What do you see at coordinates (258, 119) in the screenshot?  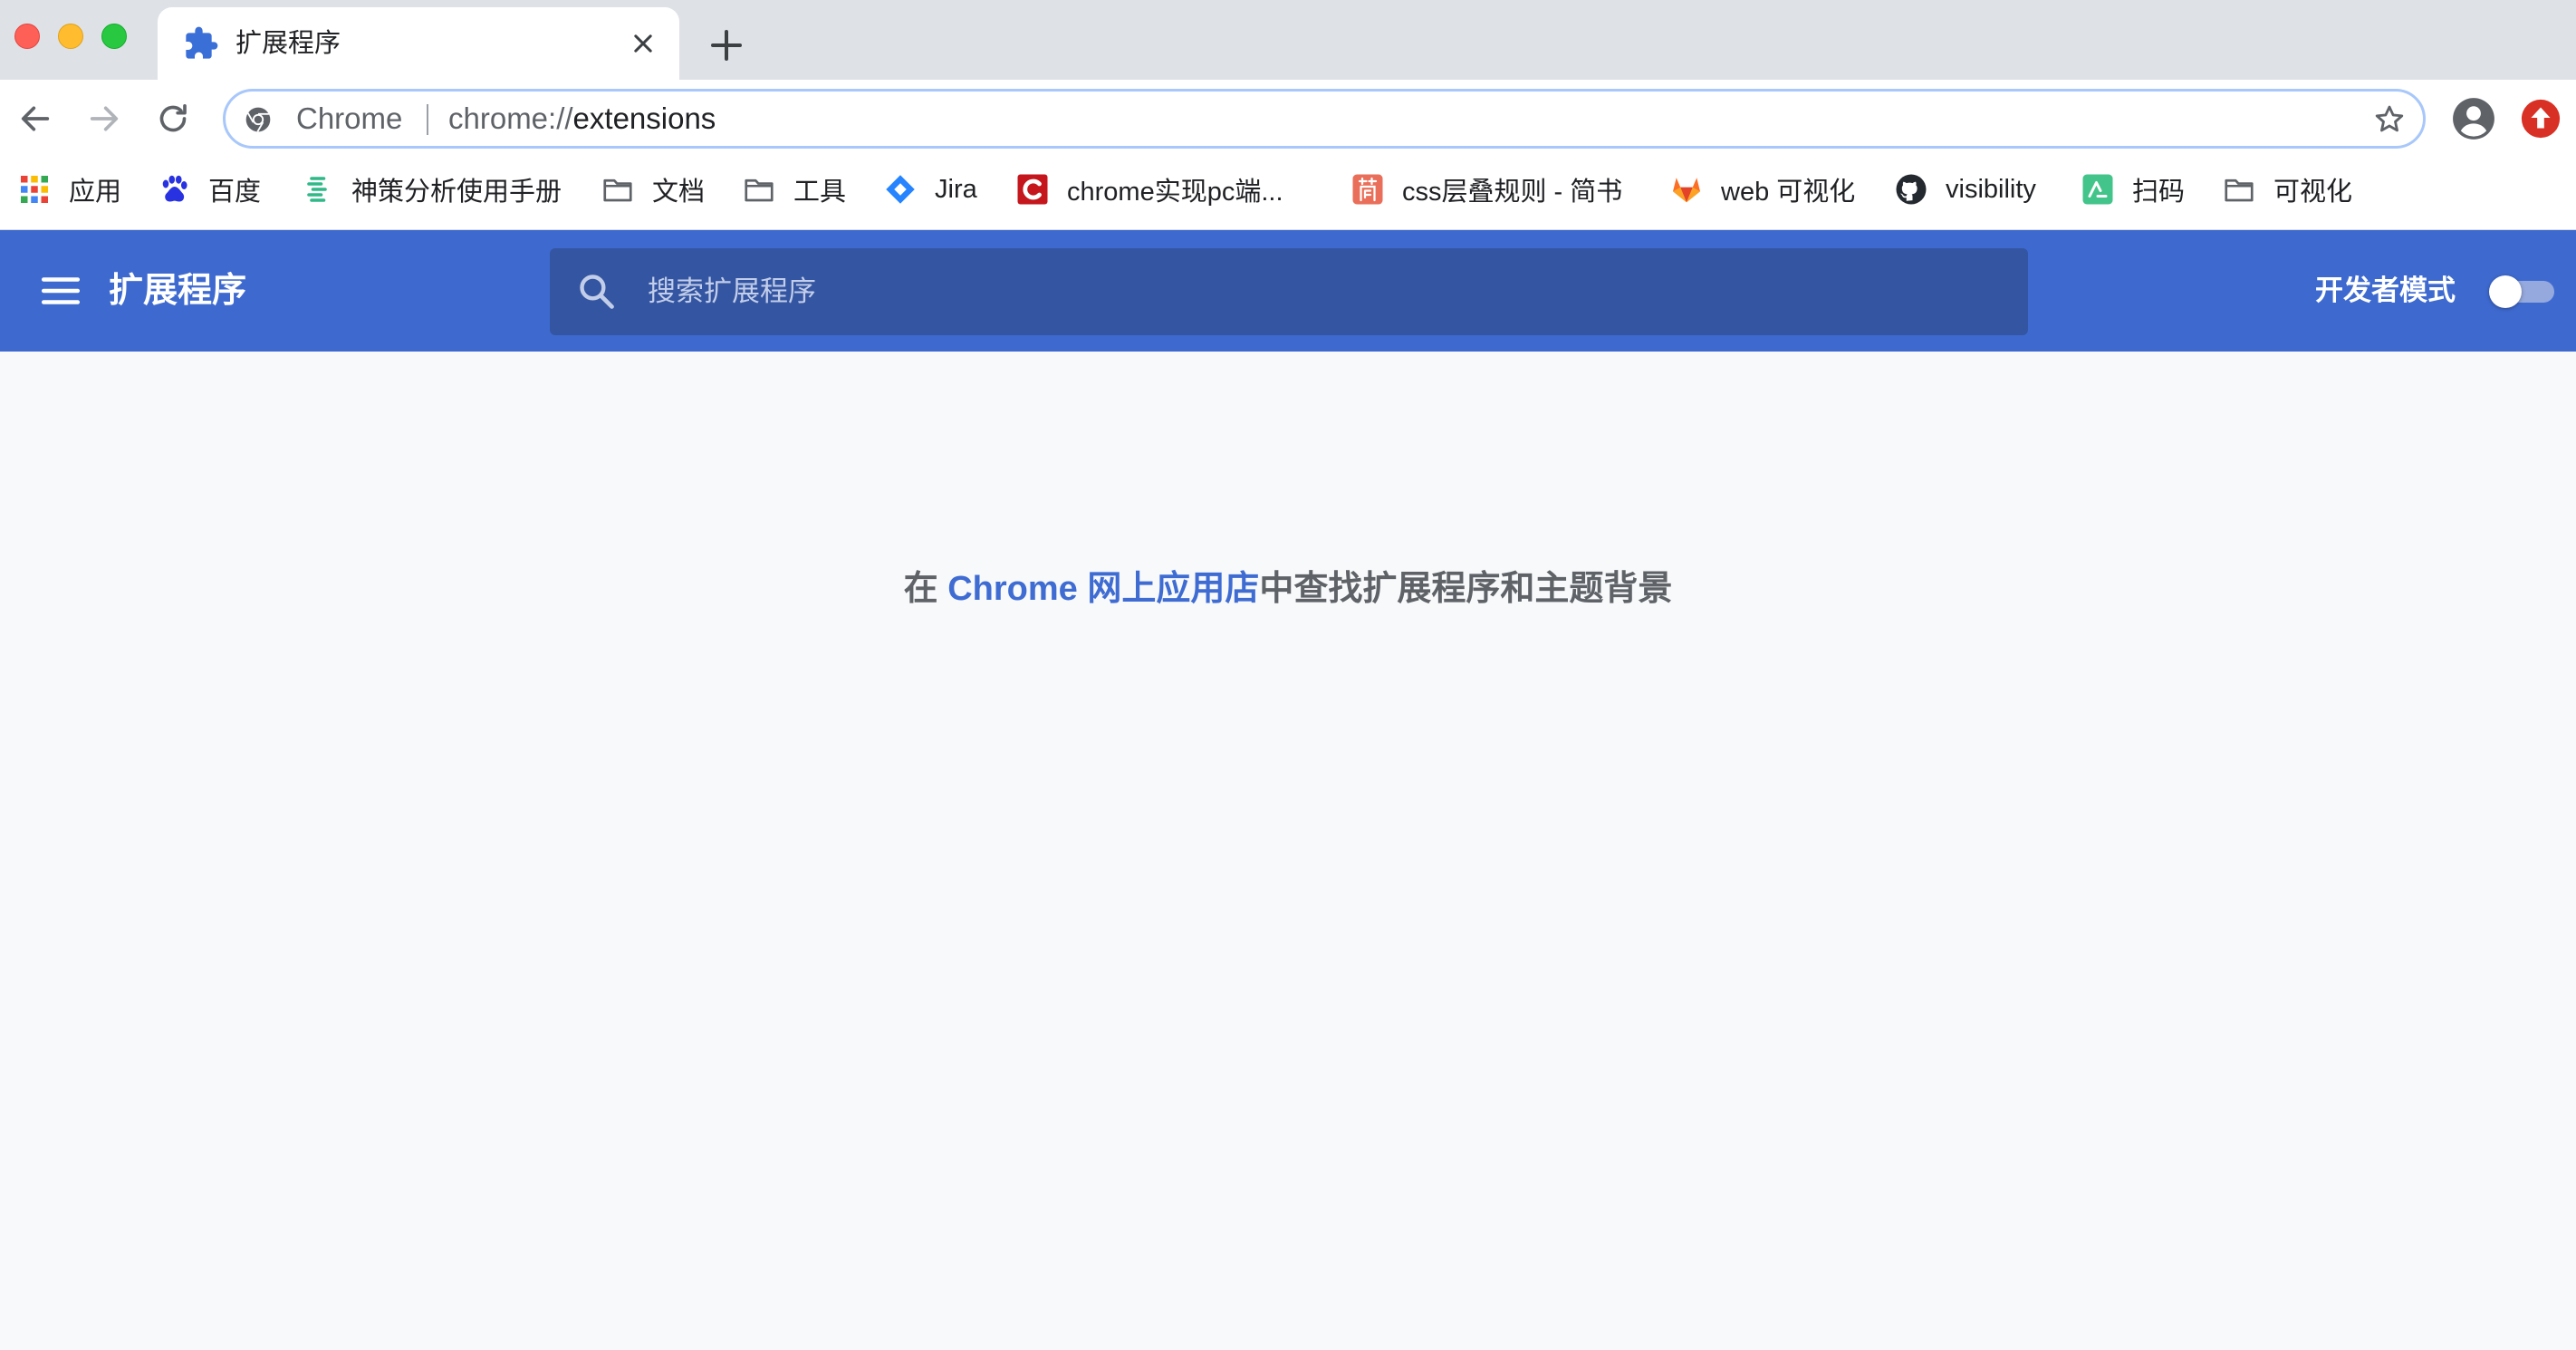 I see `chrome-logo-icon` at bounding box center [258, 119].